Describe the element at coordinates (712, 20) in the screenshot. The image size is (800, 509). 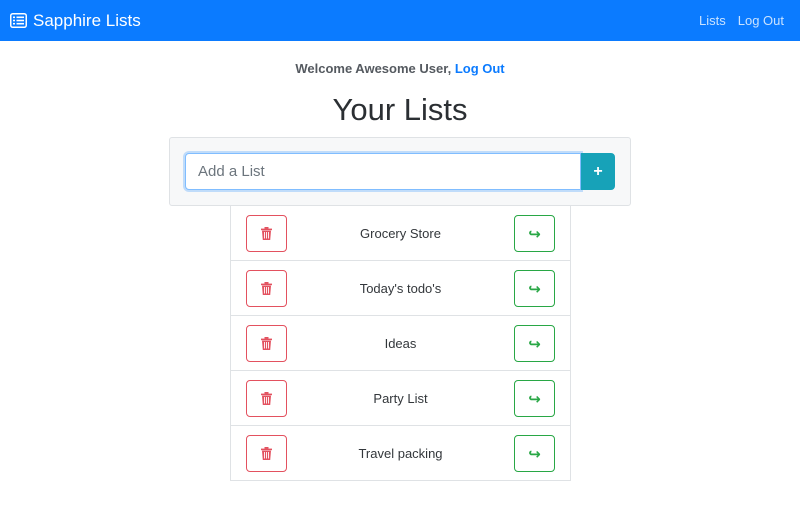
I see `nav-lists-link: Lists` at that location.